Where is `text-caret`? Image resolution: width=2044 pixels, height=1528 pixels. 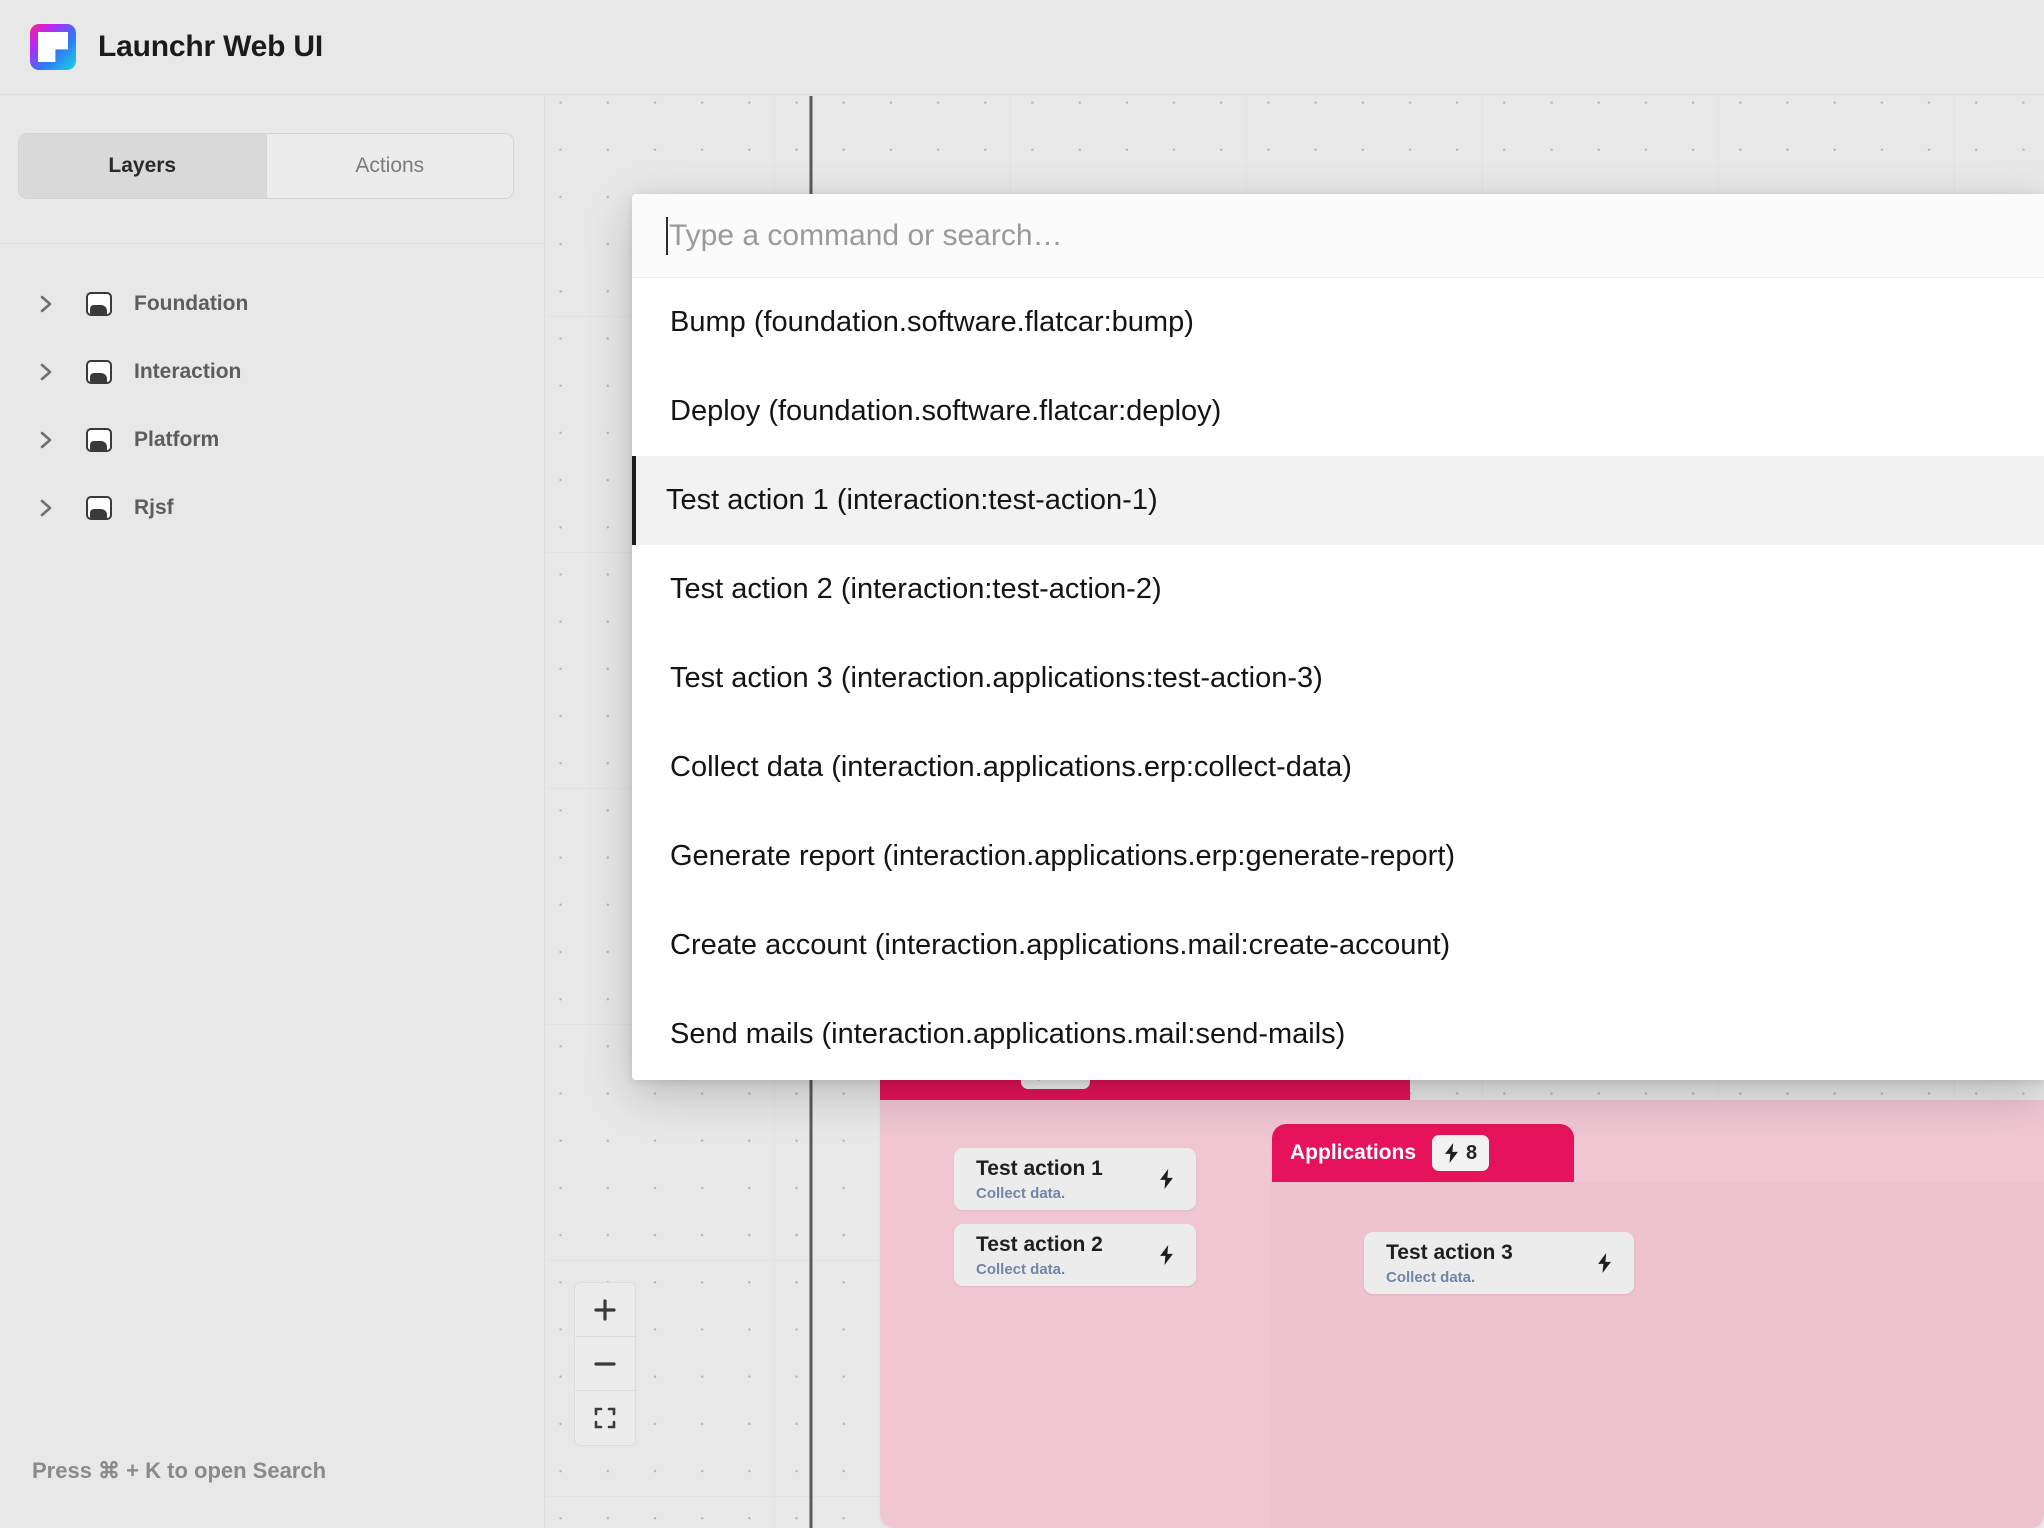 text-caret is located at coordinates (667, 235).